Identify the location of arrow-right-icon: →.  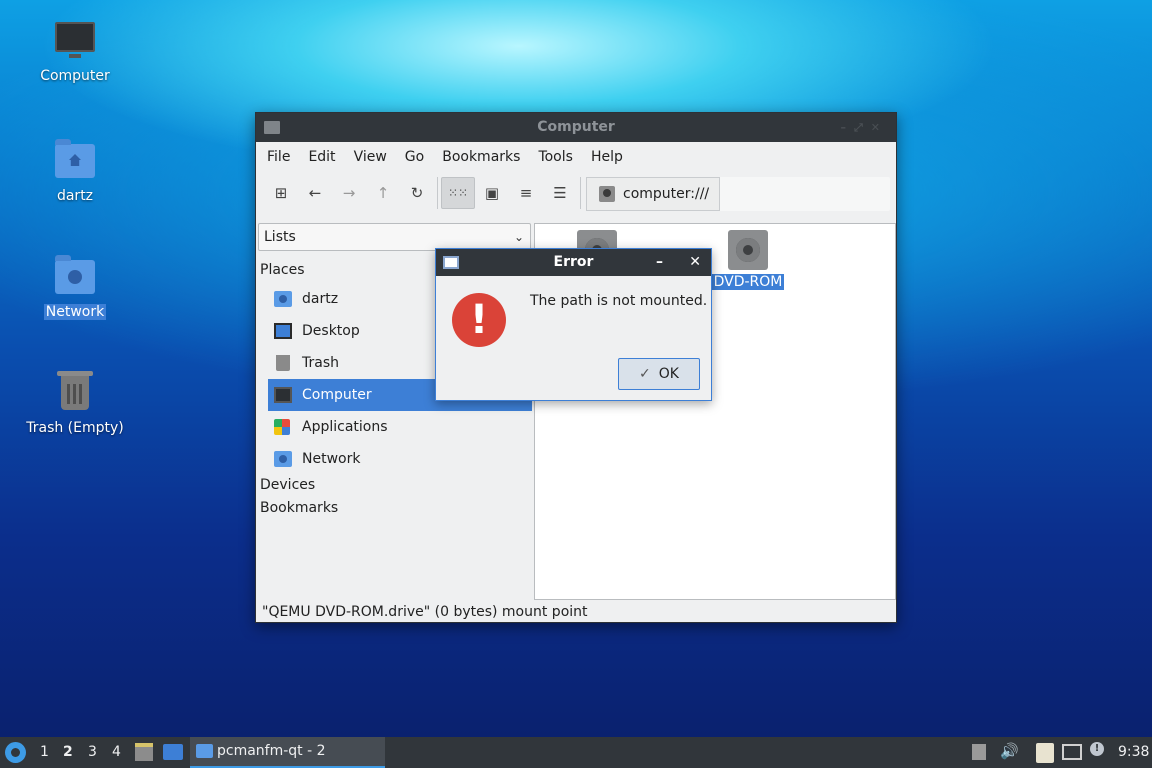
(349, 193).